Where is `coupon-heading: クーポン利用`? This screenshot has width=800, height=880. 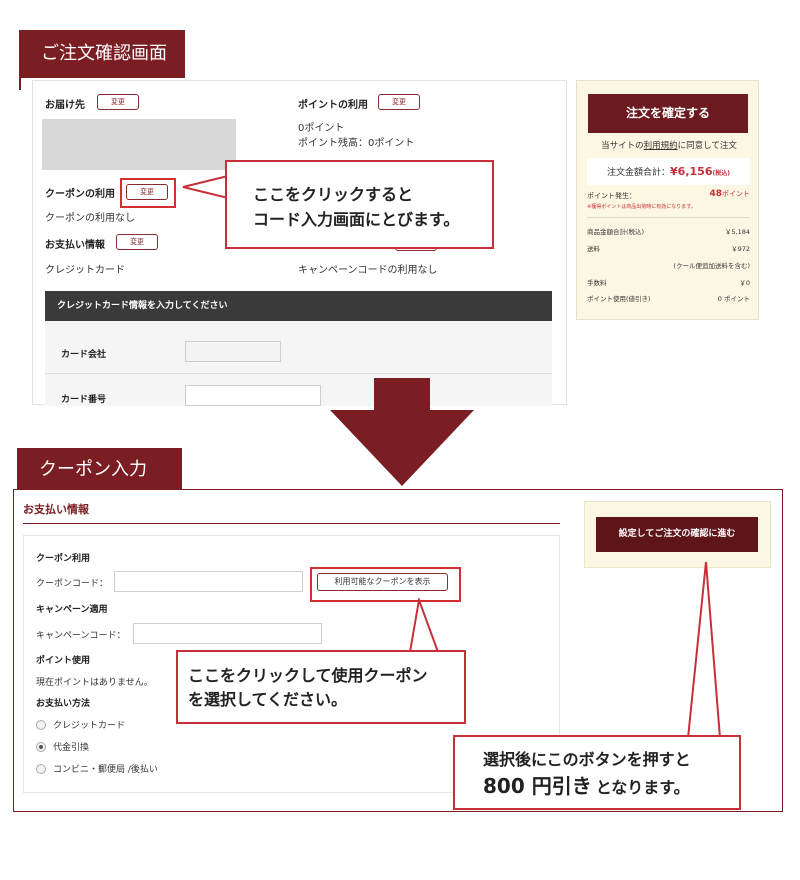
coupon-heading: クーポン利用 is located at coordinates (63, 559).